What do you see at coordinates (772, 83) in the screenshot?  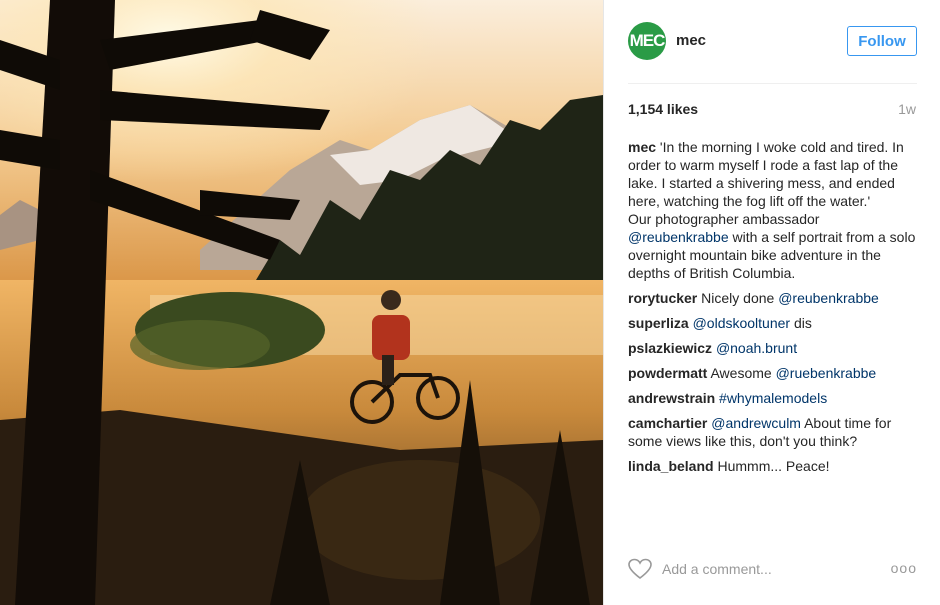 I see `header-divider` at bounding box center [772, 83].